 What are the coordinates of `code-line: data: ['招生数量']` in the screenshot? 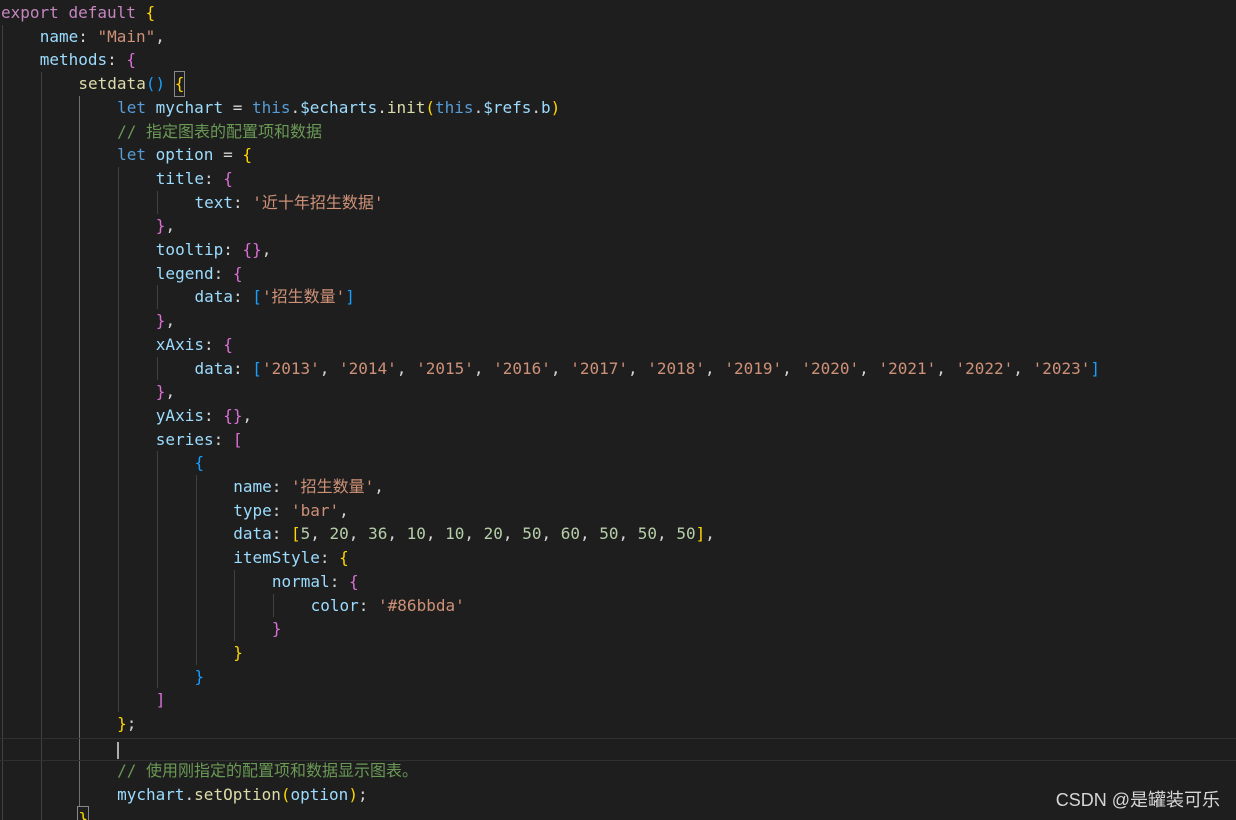 It's located at (275, 297).